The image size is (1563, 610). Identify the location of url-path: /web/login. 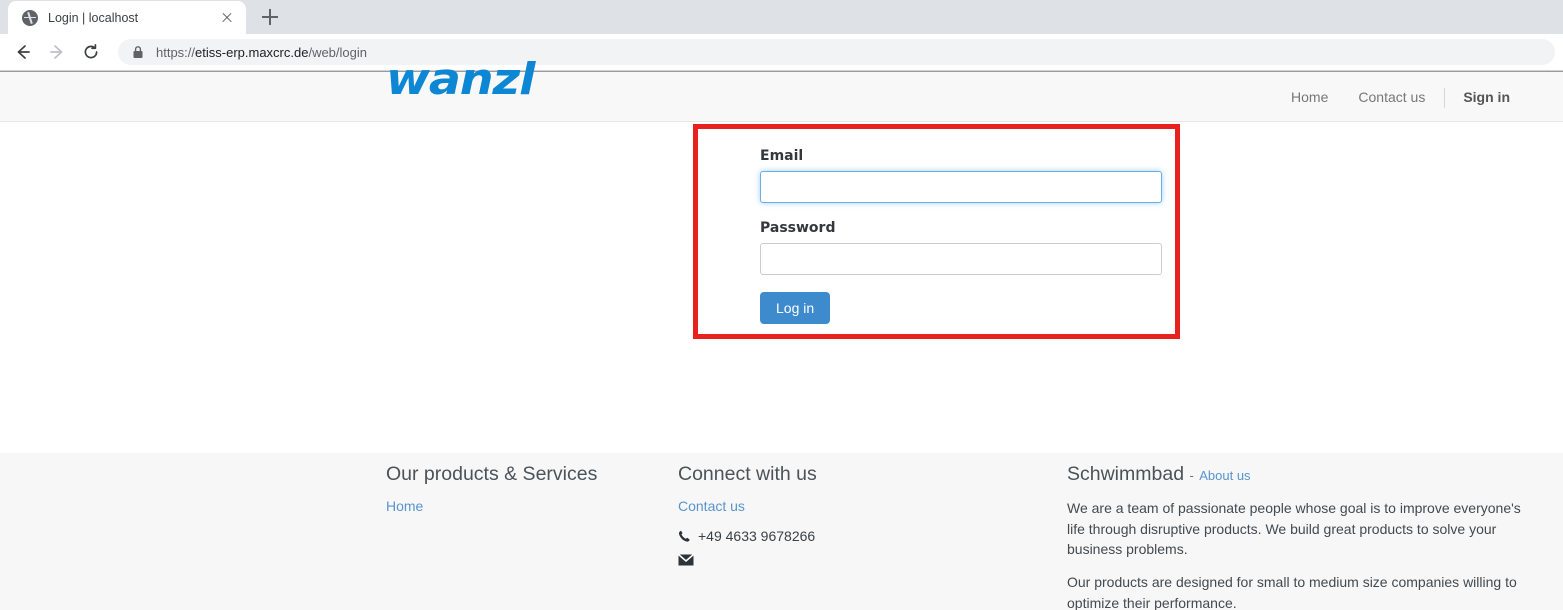
(337, 52).